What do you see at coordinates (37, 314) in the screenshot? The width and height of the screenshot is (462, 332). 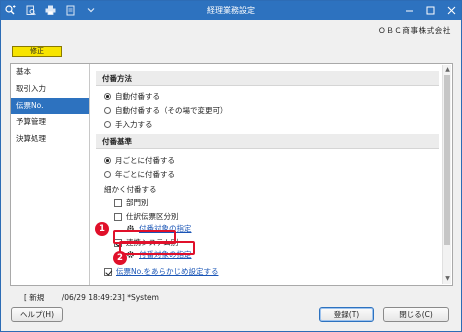 I see `help-button: ヘルプ(H)` at bounding box center [37, 314].